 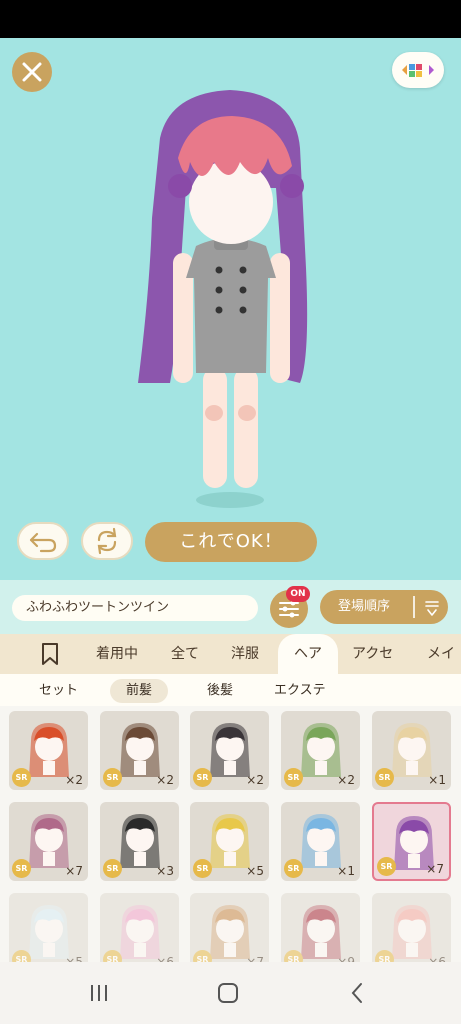 I want to click on recent-apps-icon, so click(x=99, y=993).